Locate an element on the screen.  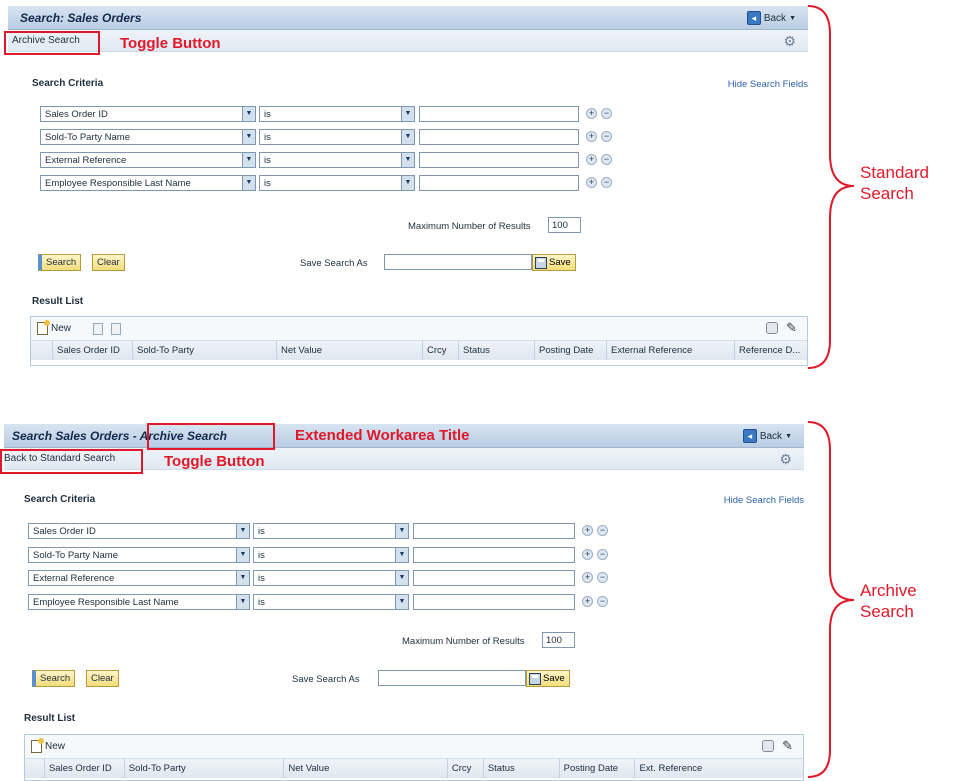
extended-title-highlight is located at coordinates (211, 436).